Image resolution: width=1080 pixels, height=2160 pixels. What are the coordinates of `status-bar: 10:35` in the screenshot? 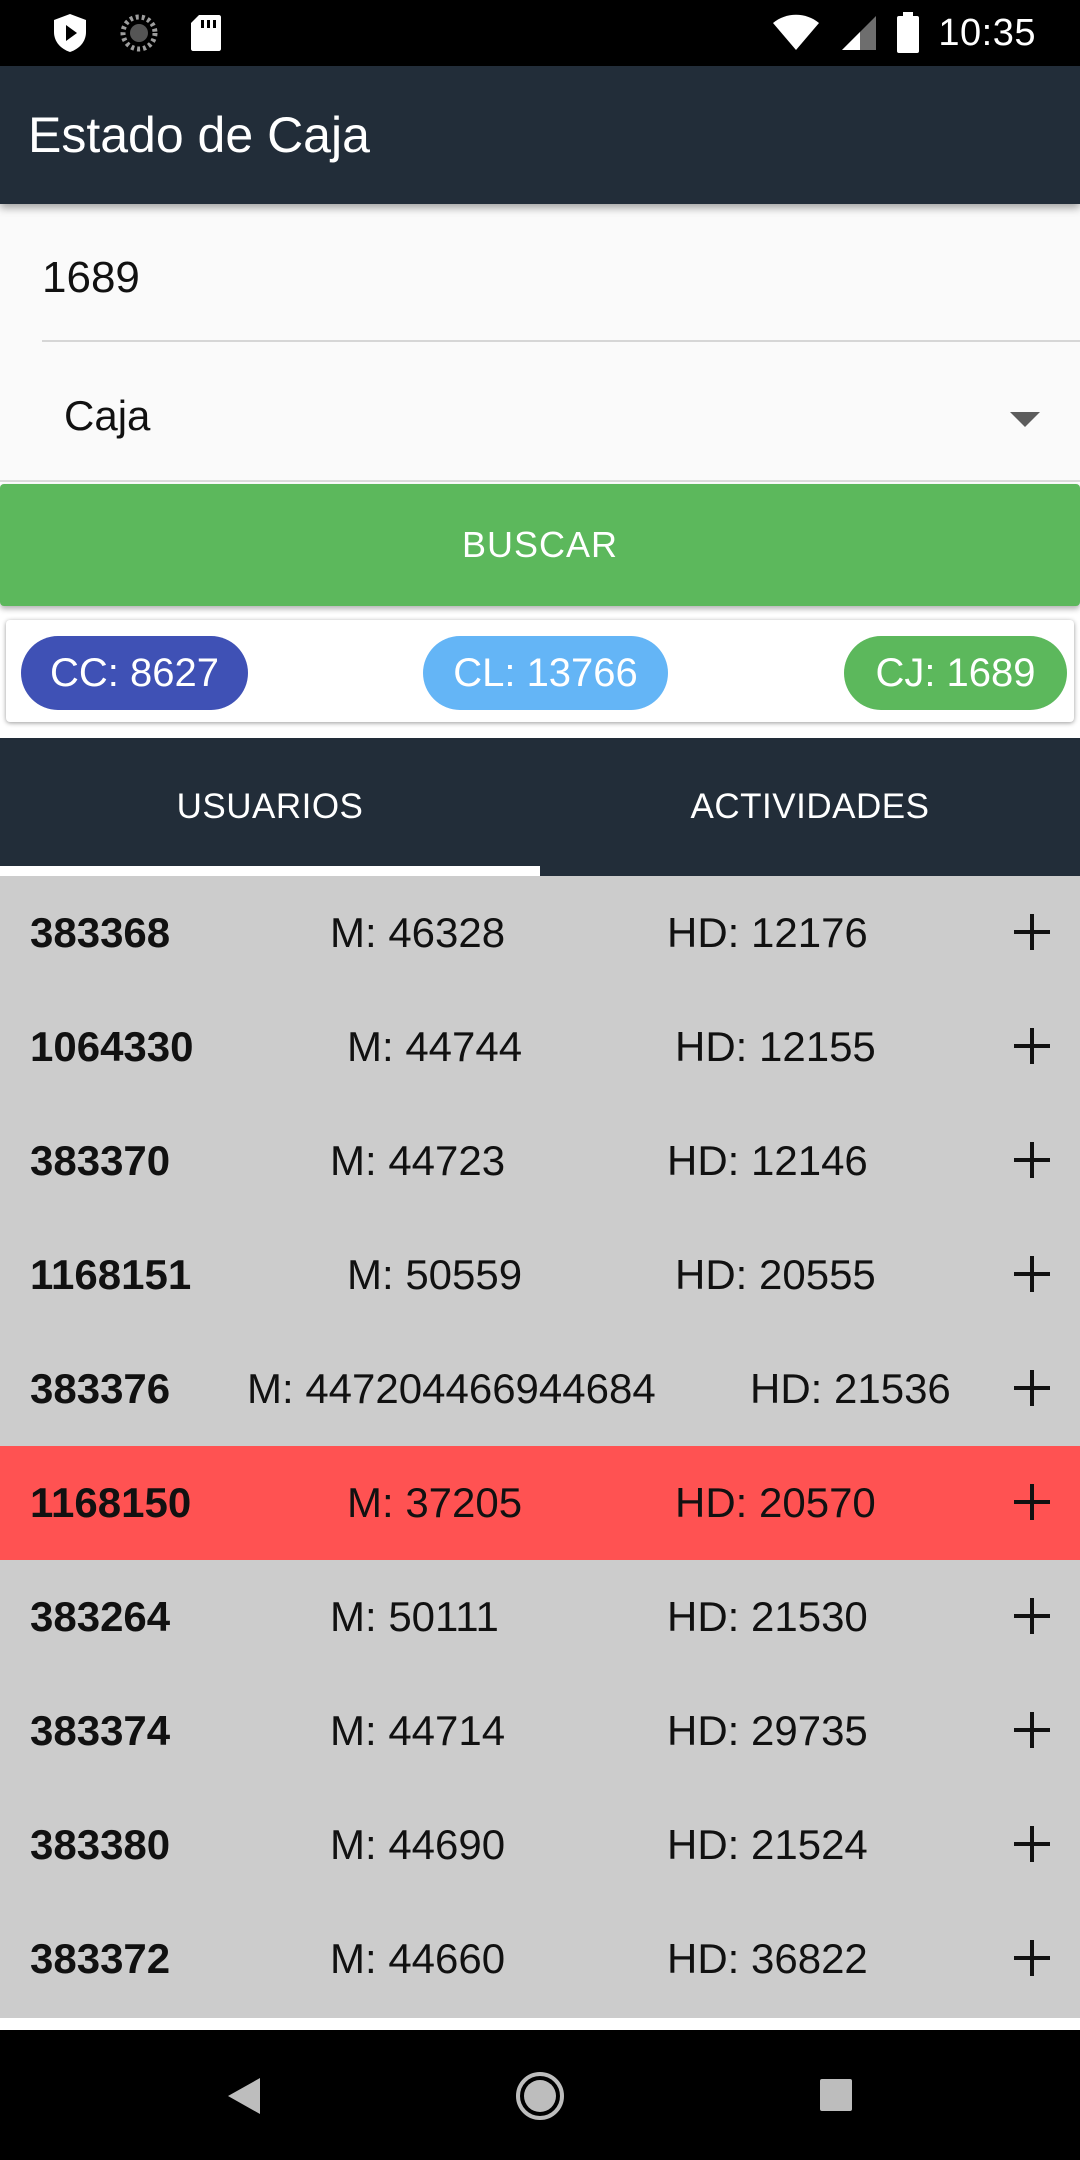 It's located at (540, 33).